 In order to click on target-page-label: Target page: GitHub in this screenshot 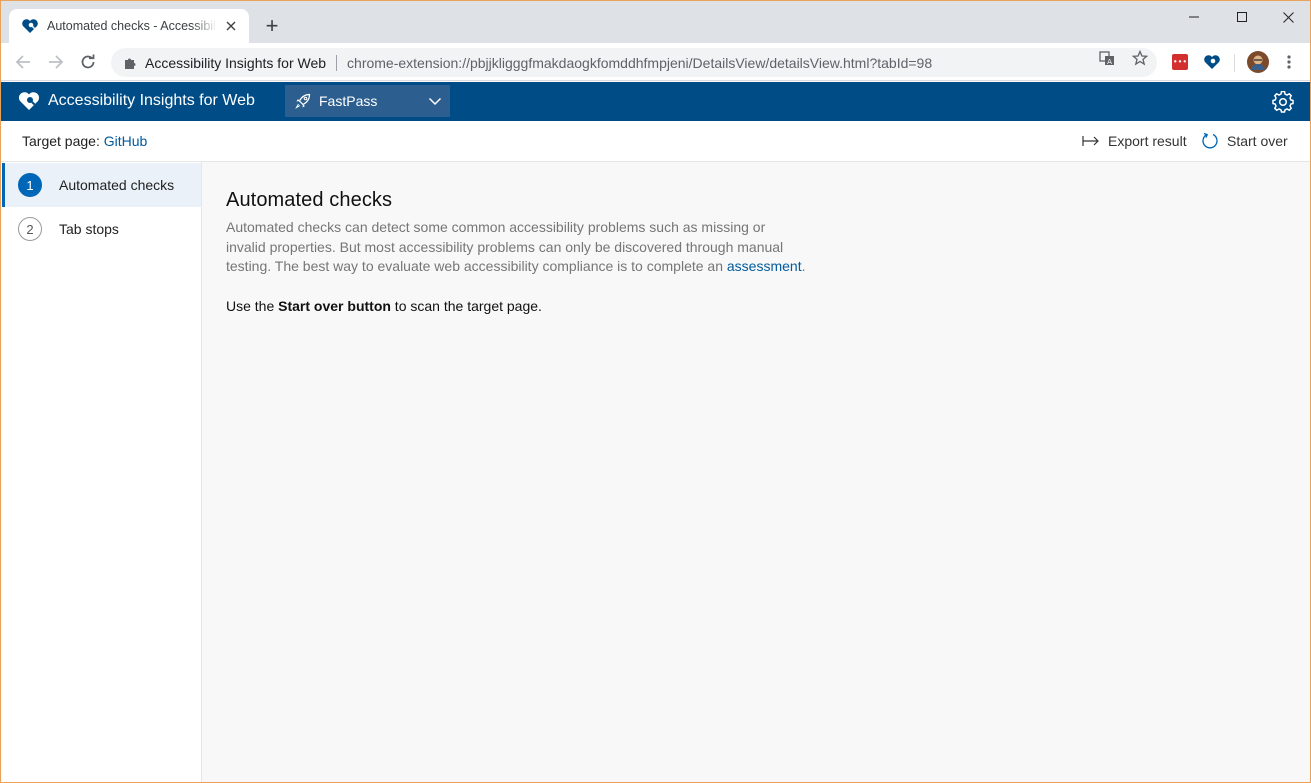, I will do `click(84, 141)`.